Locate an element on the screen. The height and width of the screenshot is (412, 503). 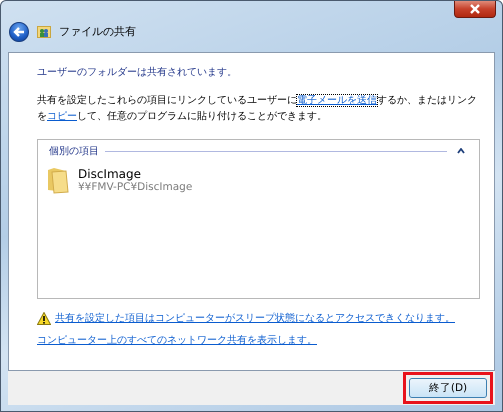
back-button is located at coordinates (19, 32).